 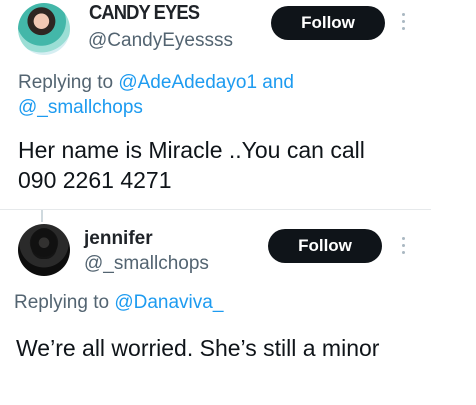 I want to click on replying-to-line: Replying to @Danaviva_, so click(x=118, y=302).